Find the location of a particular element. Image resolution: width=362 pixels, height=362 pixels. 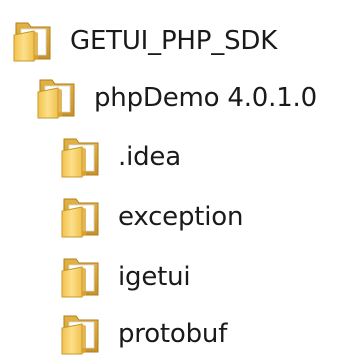

tree-item-label: .idea is located at coordinates (149, 157).